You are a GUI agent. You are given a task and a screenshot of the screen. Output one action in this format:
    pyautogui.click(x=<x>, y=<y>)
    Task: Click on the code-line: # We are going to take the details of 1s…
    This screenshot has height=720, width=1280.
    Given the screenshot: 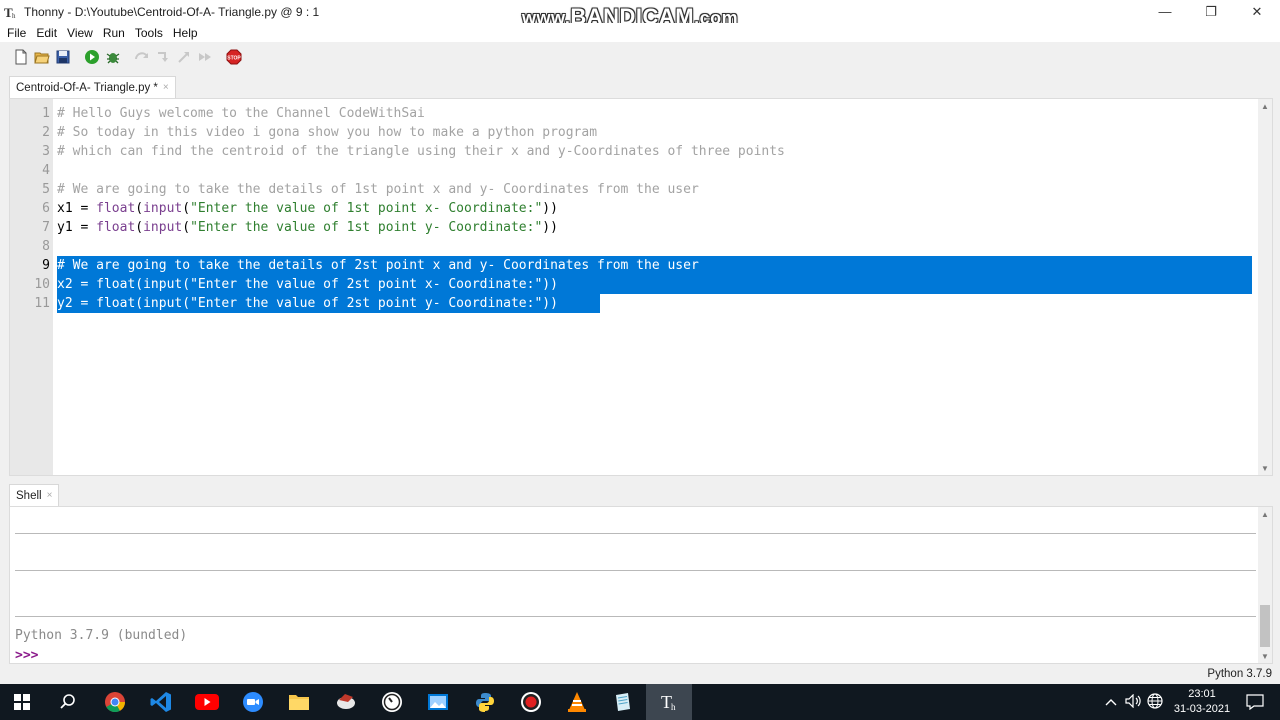 What is the action you would take?
    pyautogui.click(x=378, y=189)
    